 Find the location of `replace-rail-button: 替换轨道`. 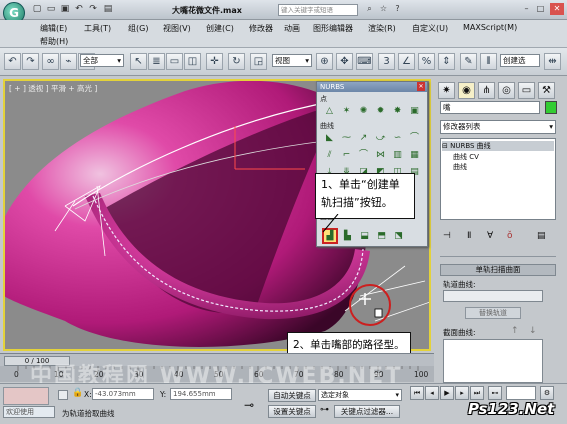

replace-rail-button: 替换轨道 is located at coordinates (493, 313).